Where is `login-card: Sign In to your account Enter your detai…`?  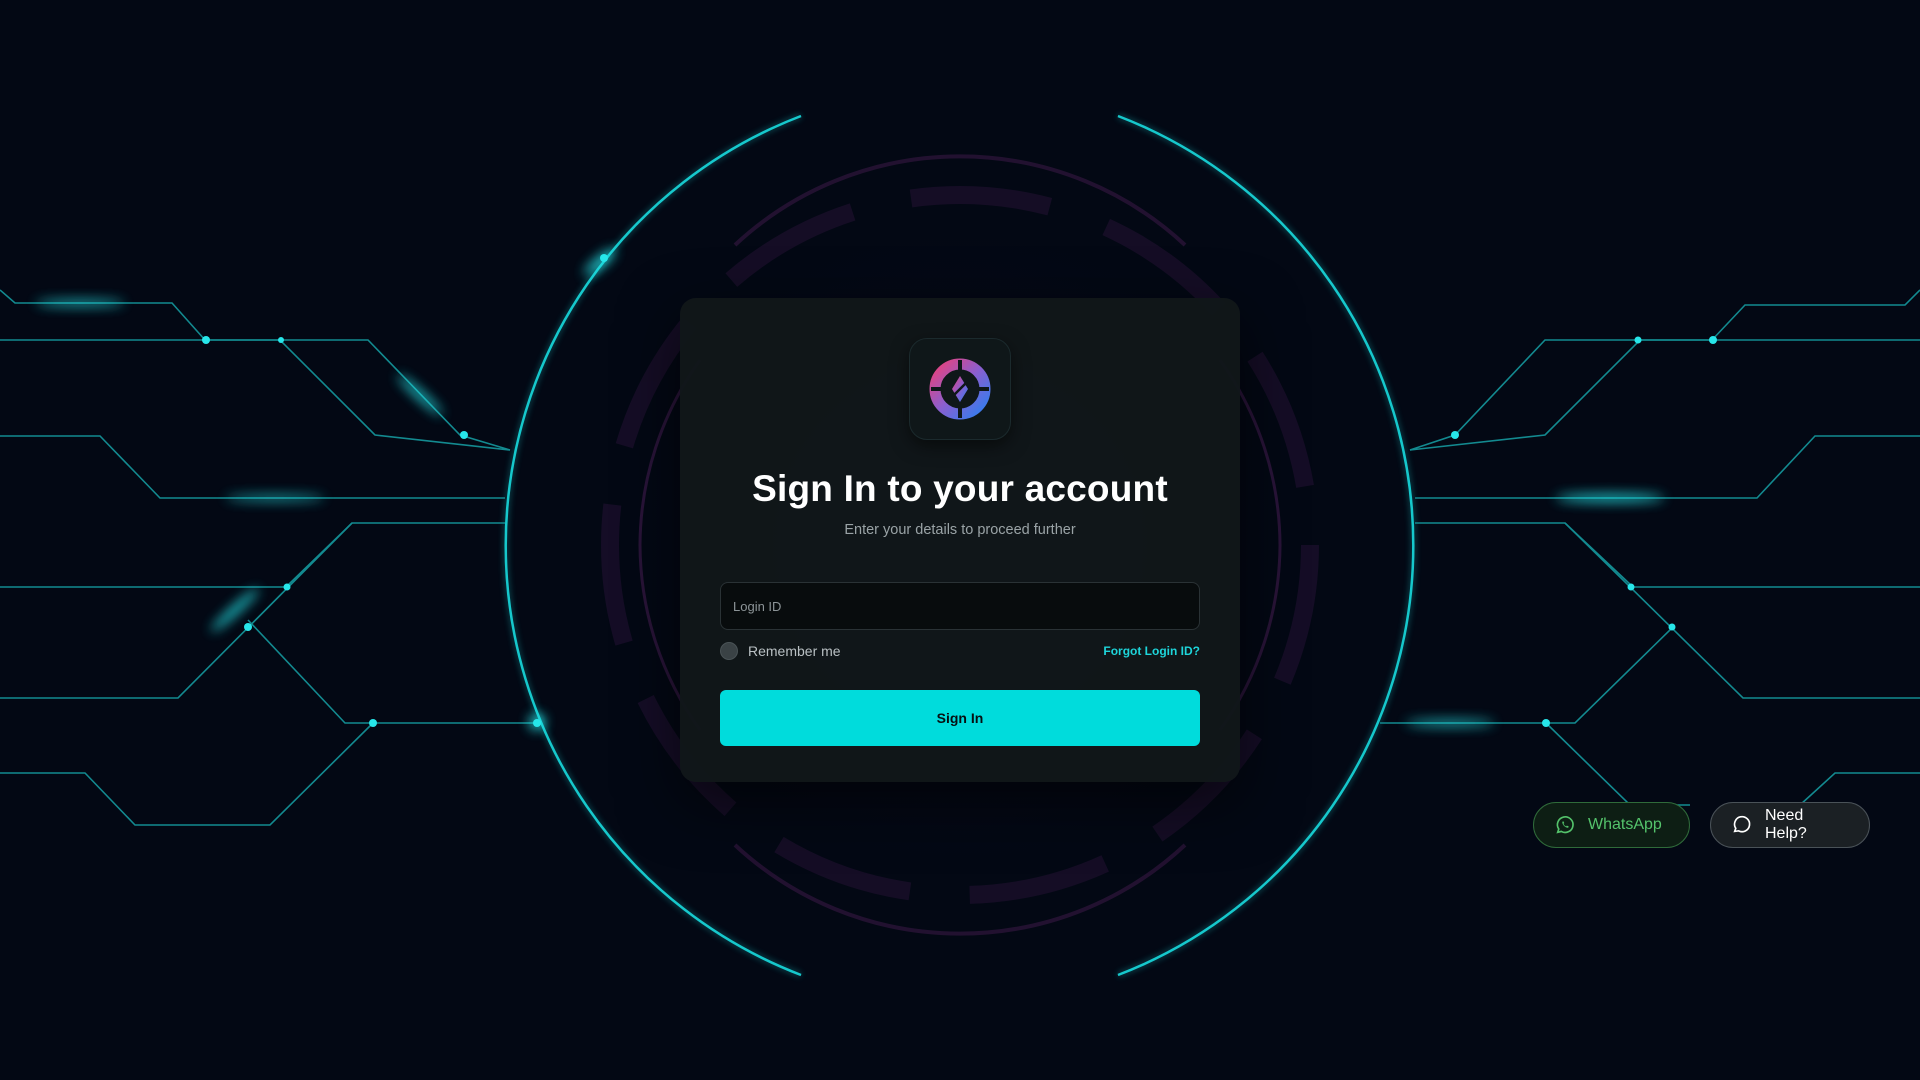 login-card: Sign In to your account Enter your detai… is located at coordinates (960, 540).